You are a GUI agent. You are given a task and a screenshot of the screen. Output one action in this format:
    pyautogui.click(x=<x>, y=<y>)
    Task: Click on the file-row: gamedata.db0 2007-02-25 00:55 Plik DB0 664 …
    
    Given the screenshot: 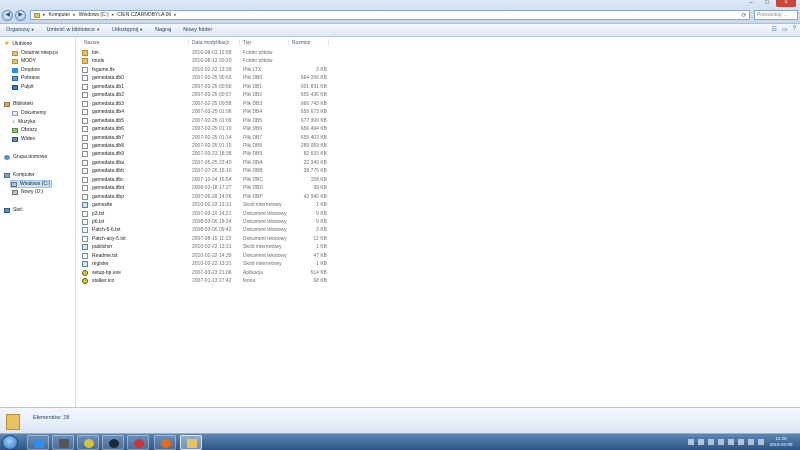 What is the action you would take?
    pyautogui.click(x=204, y=78)
    